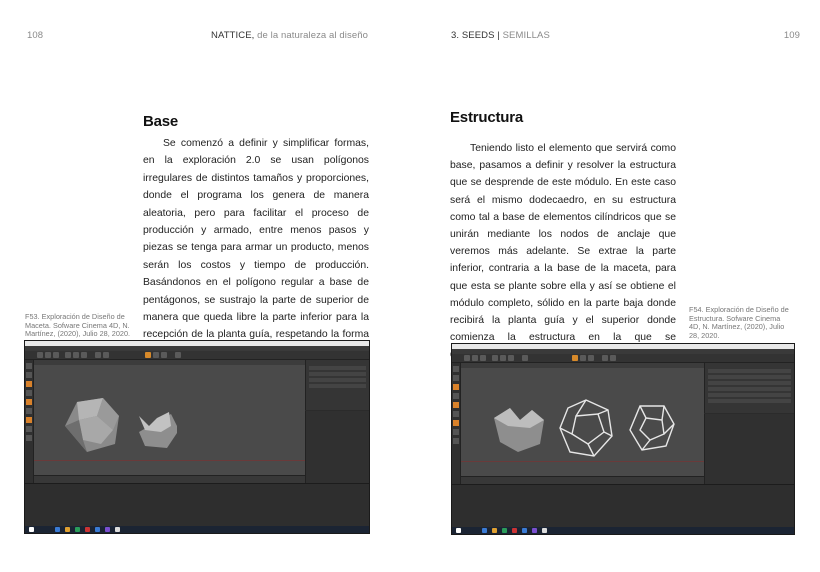 The height and width of the screenshot is (572, 820). Describe the element at coordinates (311, 35) in the screenshot. I see `running-head-subtitle: de la naturaleza al diseño` at that location.